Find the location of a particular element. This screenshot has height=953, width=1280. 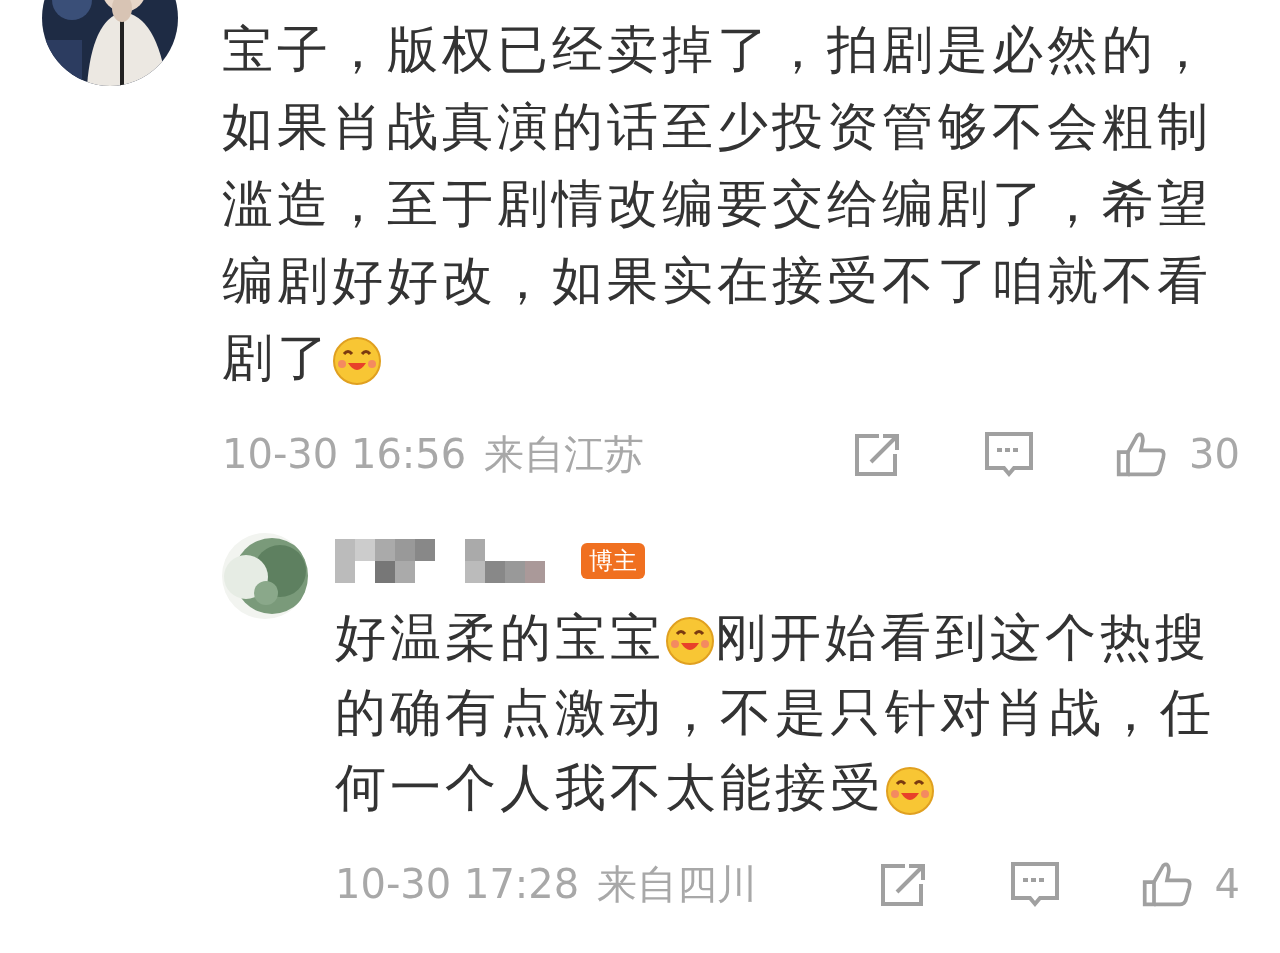

timestamp: 10-30 17:28 is located at coordinates (457, 884).